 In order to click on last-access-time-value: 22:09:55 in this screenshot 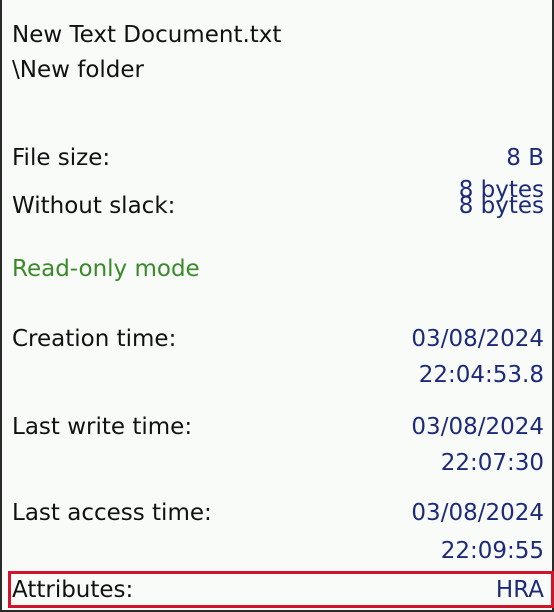, I will do `click(492, 551)`.